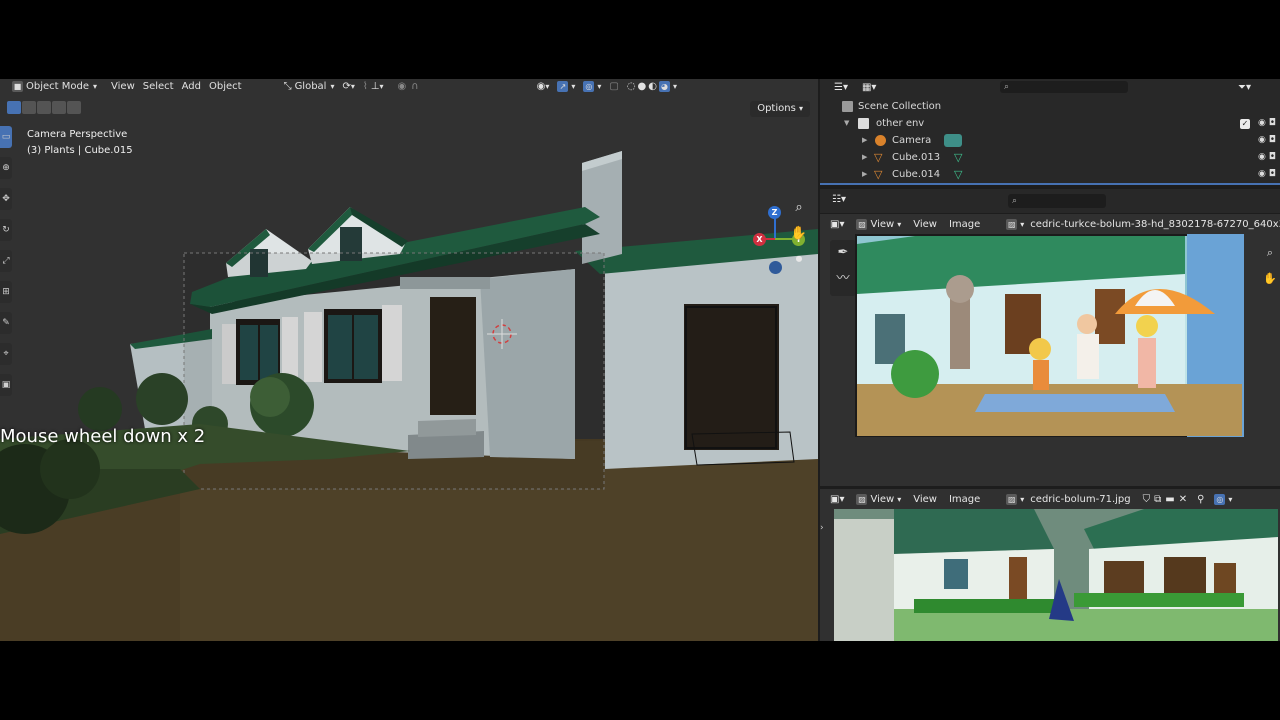 This screenshot has width=1280, height=720. What do you see at coordinates (1050, 157) in the screenshot?
I see `tree-row-cube-013: ▶ ▽ Cube.013 ▽ ◉ ◘` at bounding box center [1050, 157].